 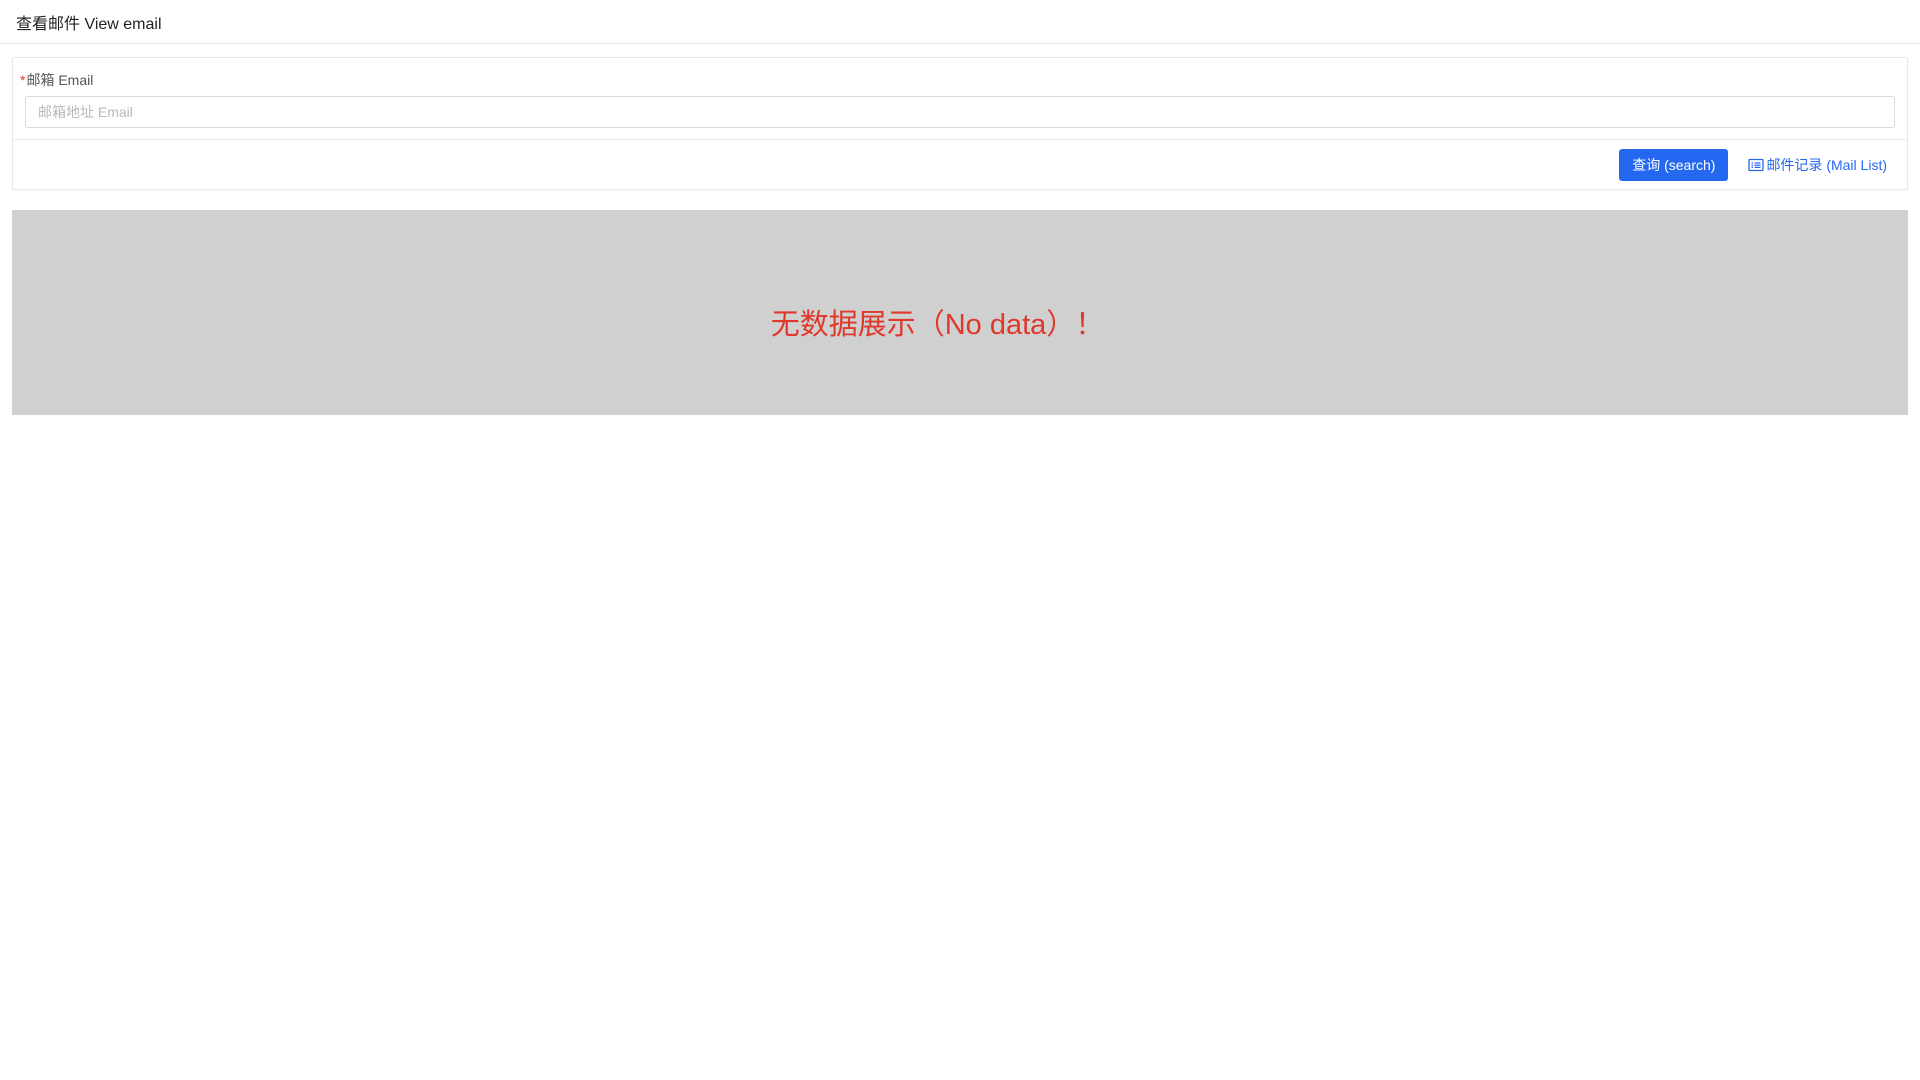 I want to click on search-form-panel: *邮箱 Email 查询 (search) 邮件记录 (Mail List), so click(x=960, y=123).